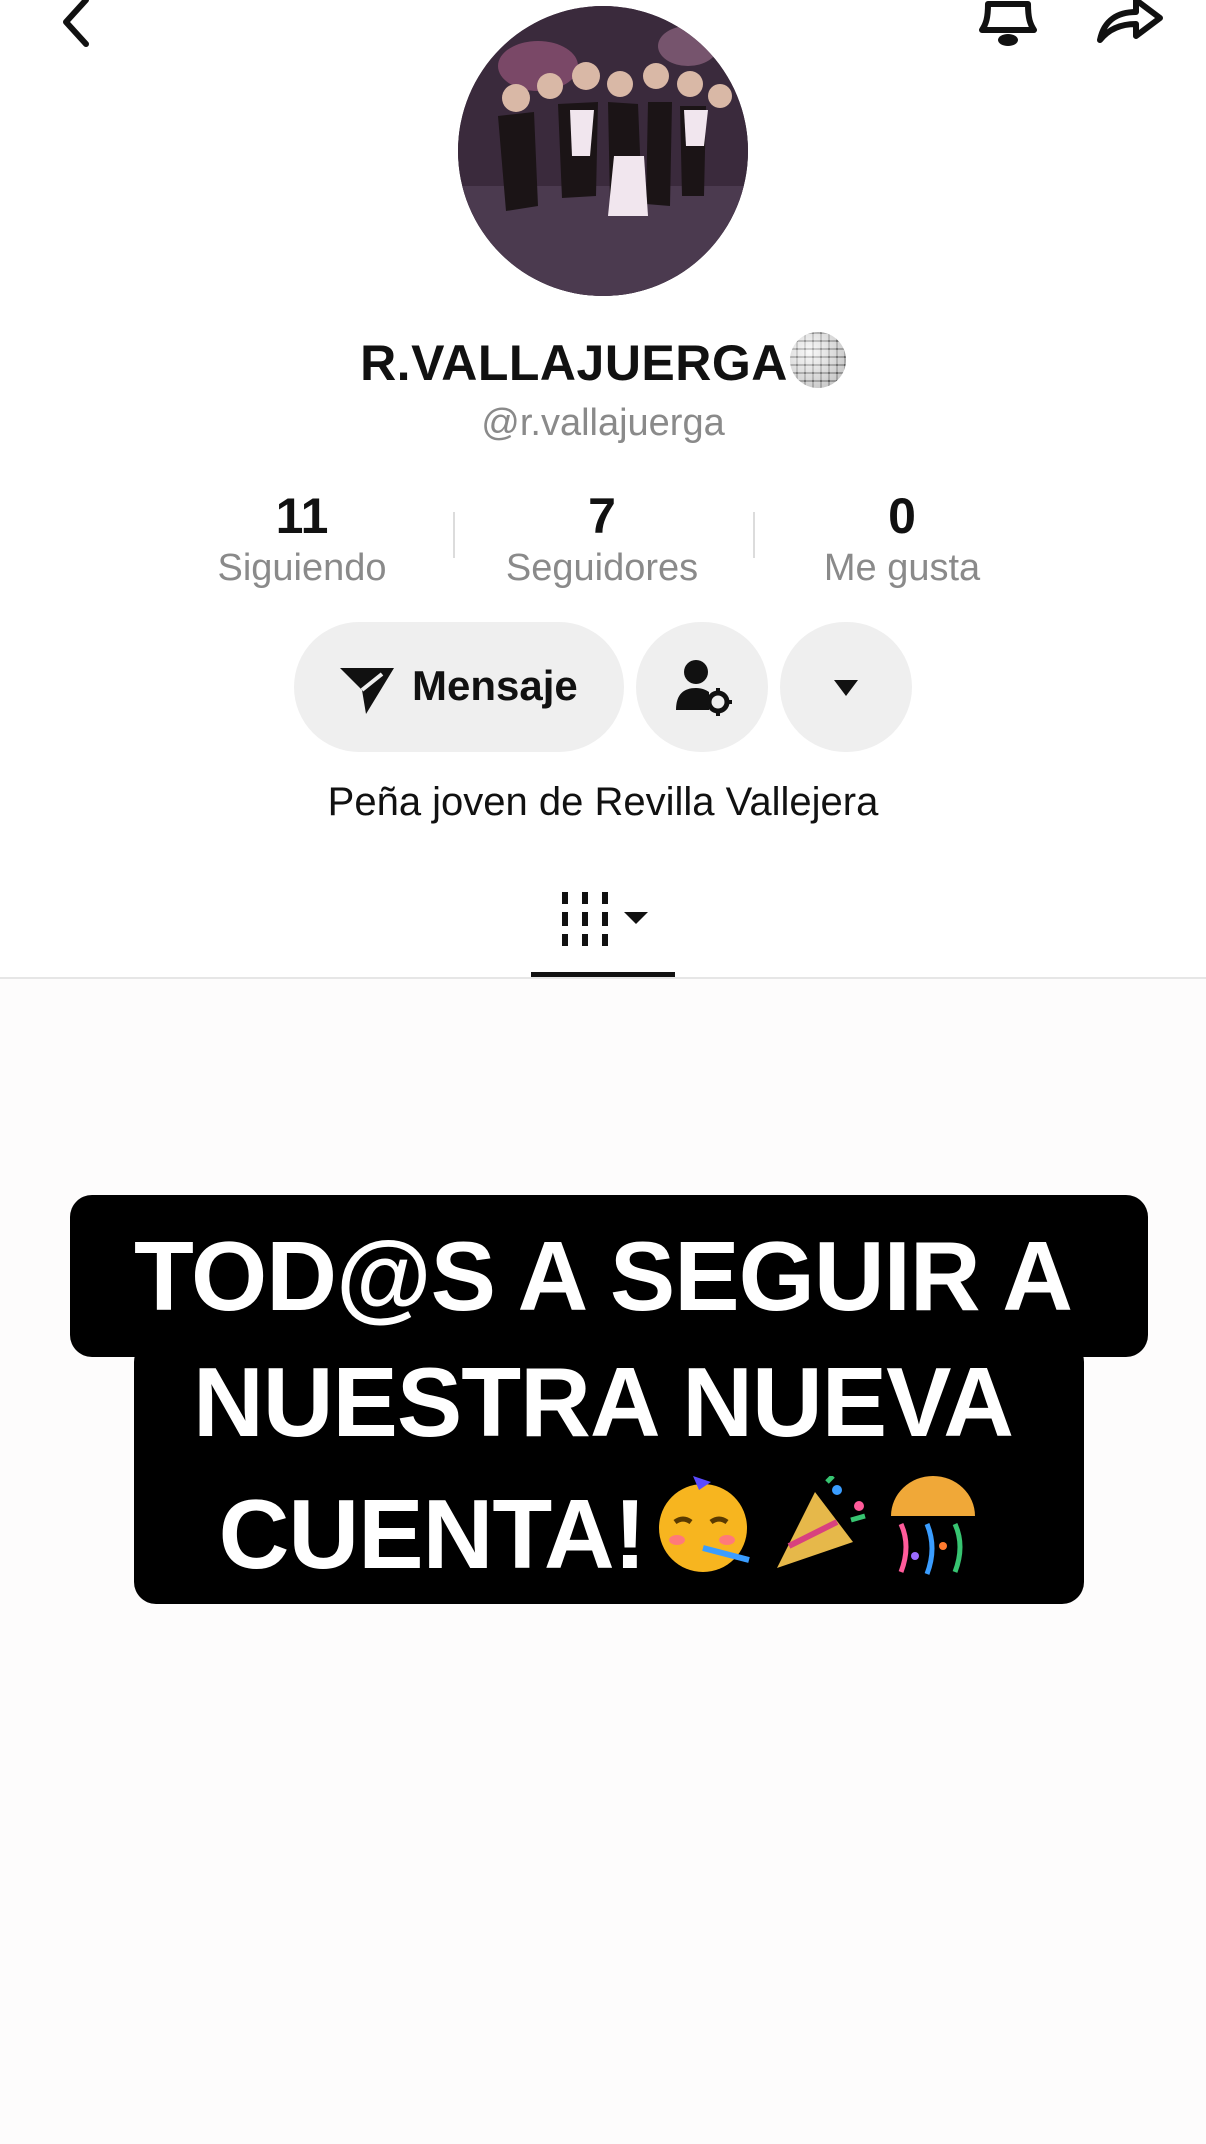 Image resolution: width=1206 pixels, height=2144 pixels. What do you see at coordinates (603, 362) in the screenshot?
I see `display-name: R.VALLAJUERGA` at bounding box center [603, 362].